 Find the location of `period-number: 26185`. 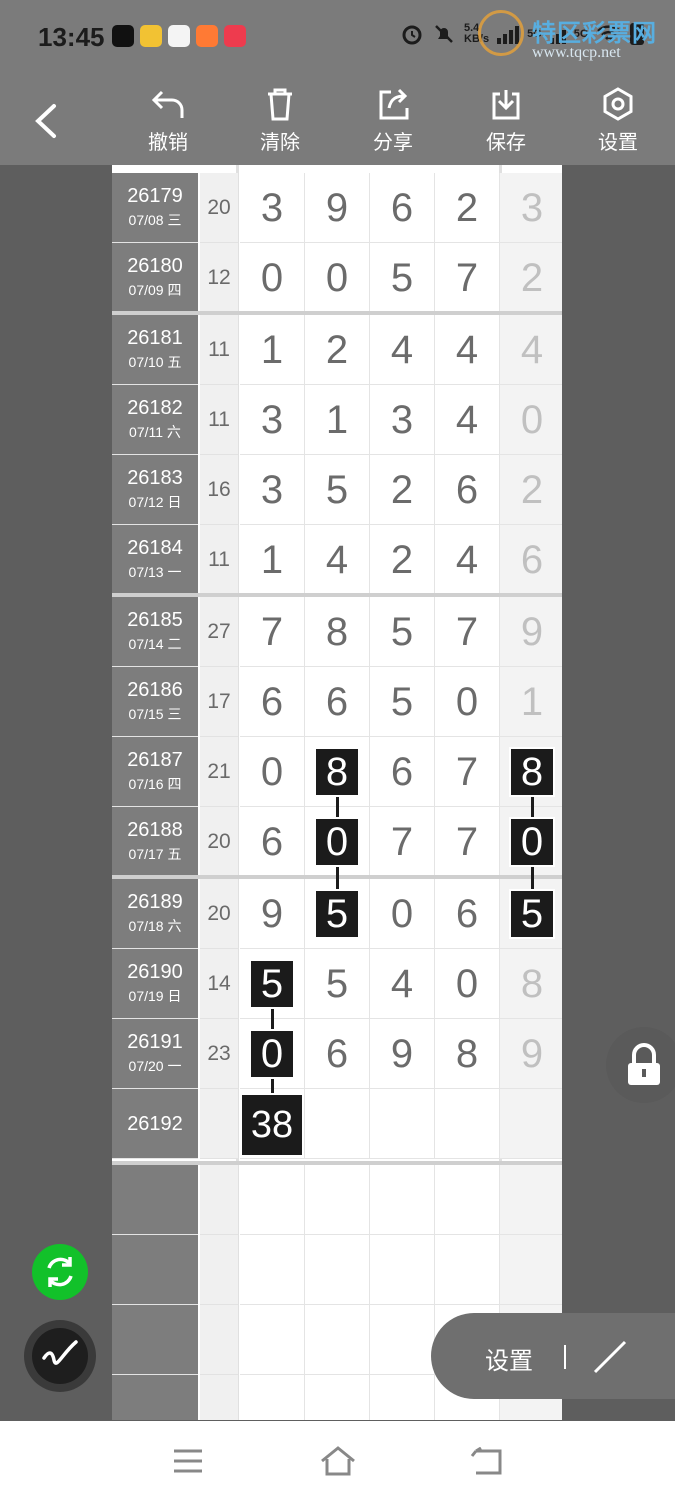

period-number: 26185 is located at coordinates (155, 620).